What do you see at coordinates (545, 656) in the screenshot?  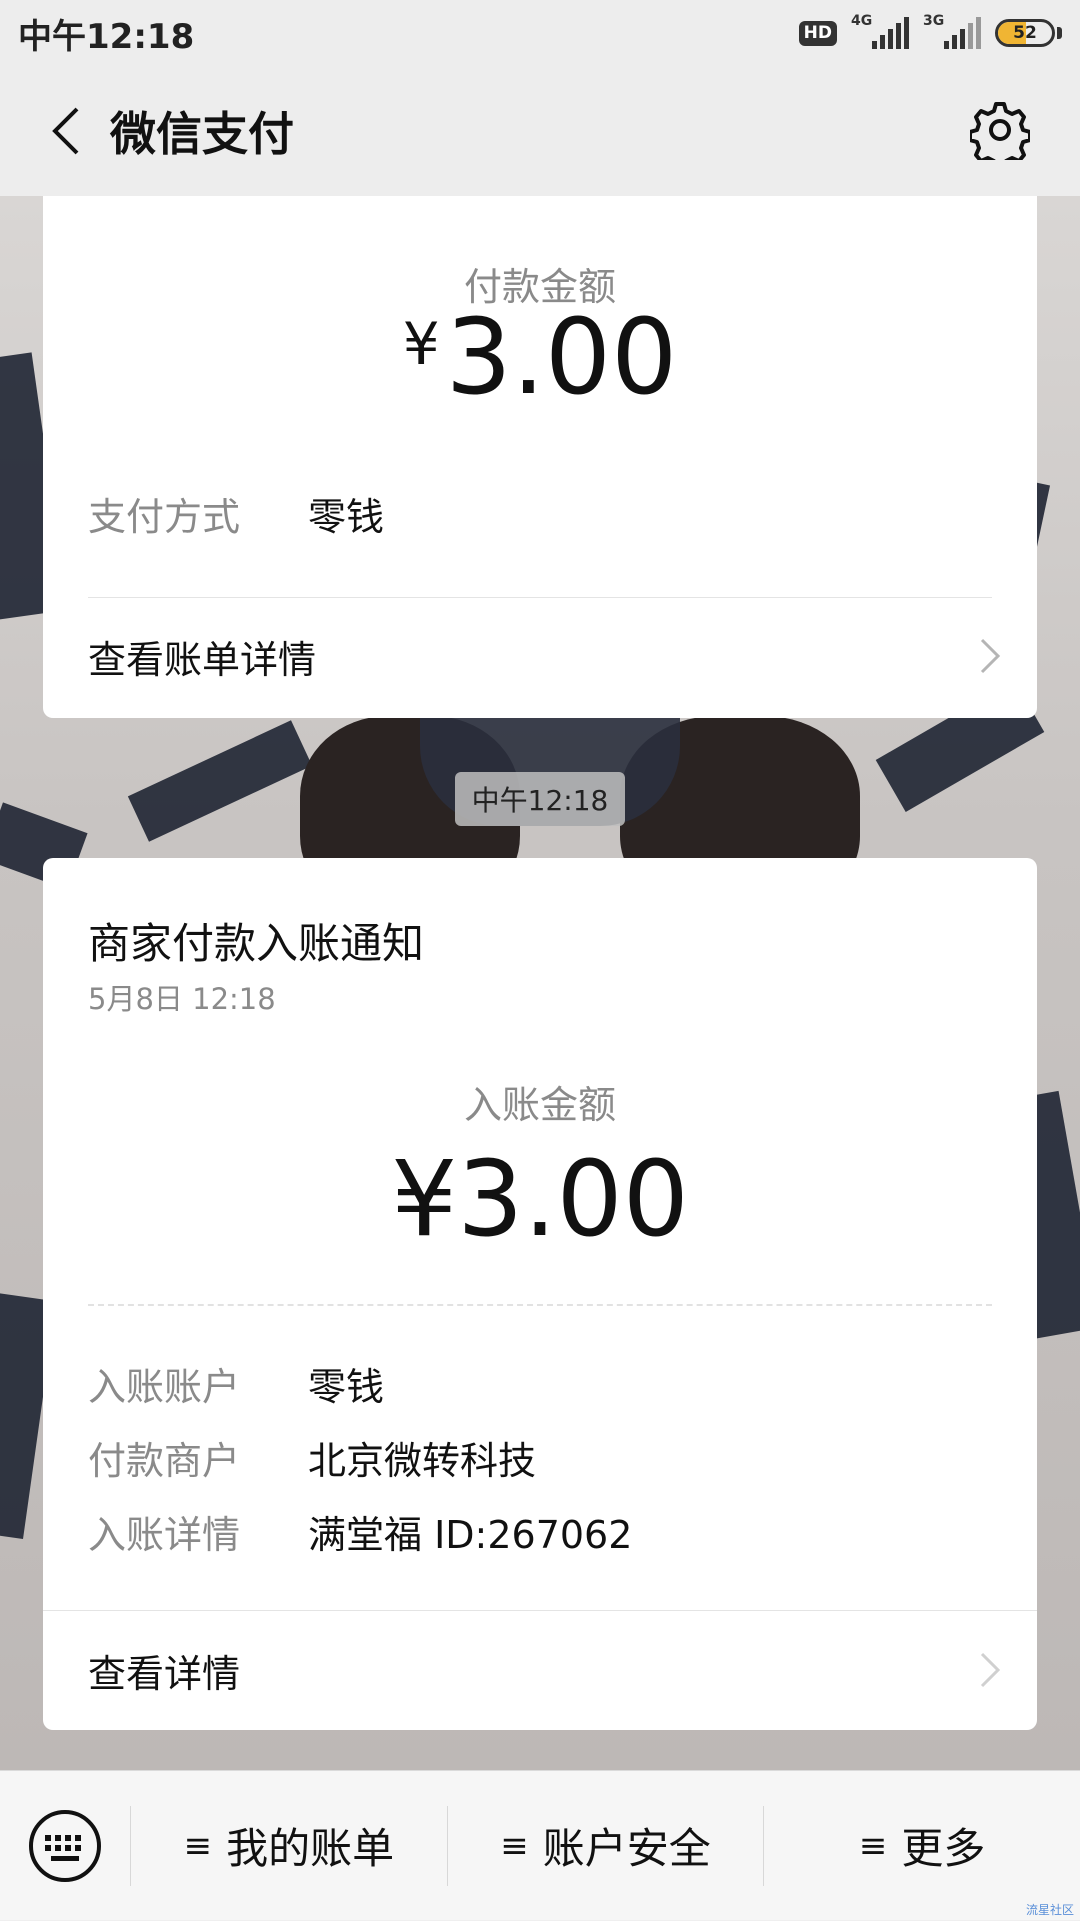 I see `view-bill-details-link: 查看账单详情` at bounding box center [545, 656].